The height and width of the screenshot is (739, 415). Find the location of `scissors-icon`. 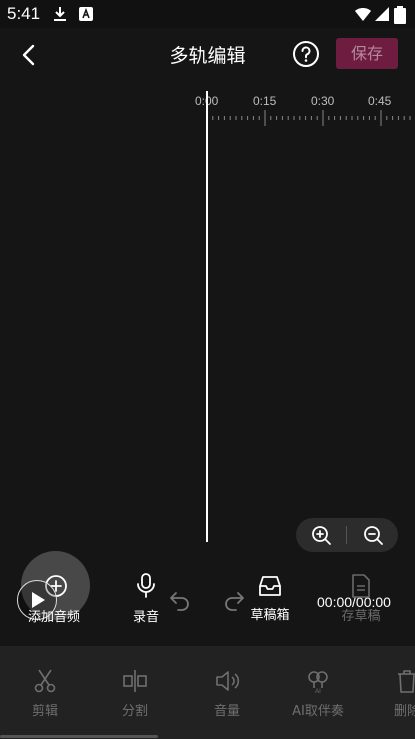

scissors-icon is located at coordinates (45, 681).